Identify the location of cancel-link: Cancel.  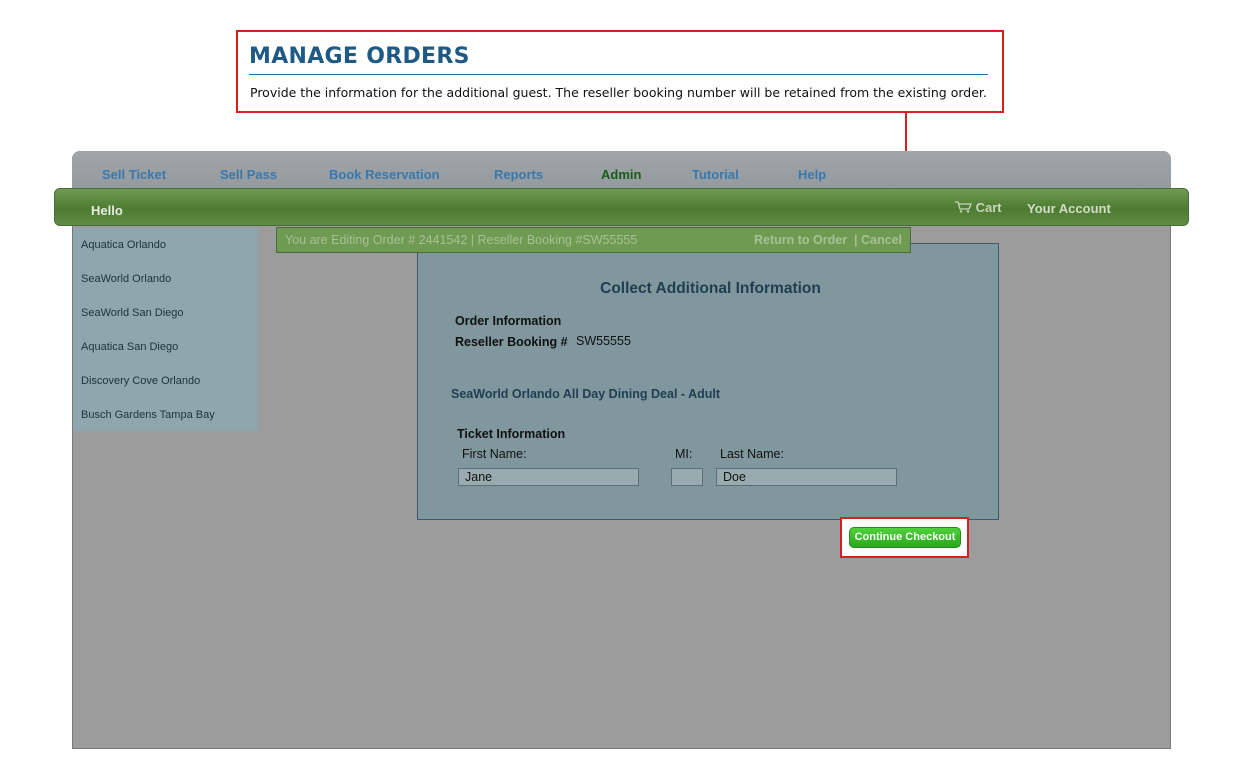
(881, 240).